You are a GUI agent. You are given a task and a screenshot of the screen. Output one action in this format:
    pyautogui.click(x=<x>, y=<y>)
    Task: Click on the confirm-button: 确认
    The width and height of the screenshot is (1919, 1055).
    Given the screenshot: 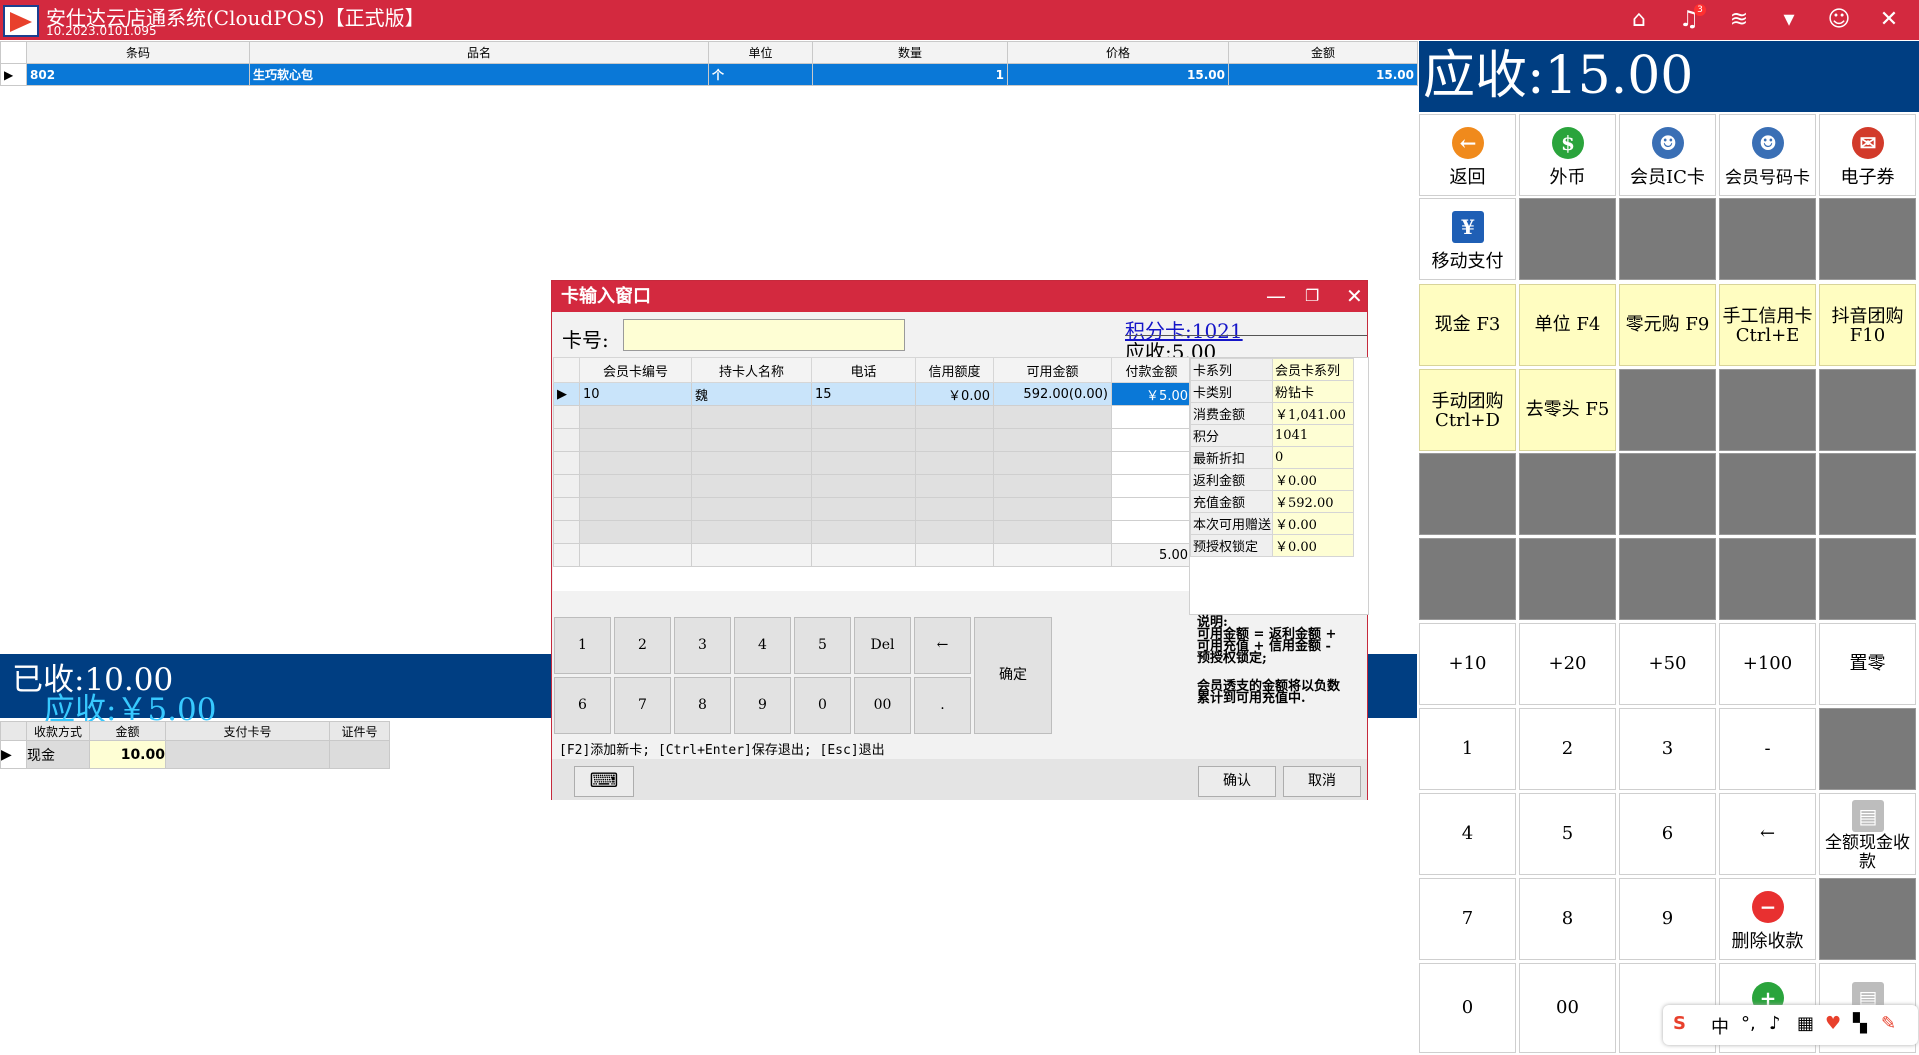 What is the action you would take?
    pyautogui.click(x=1237, y=781)
    